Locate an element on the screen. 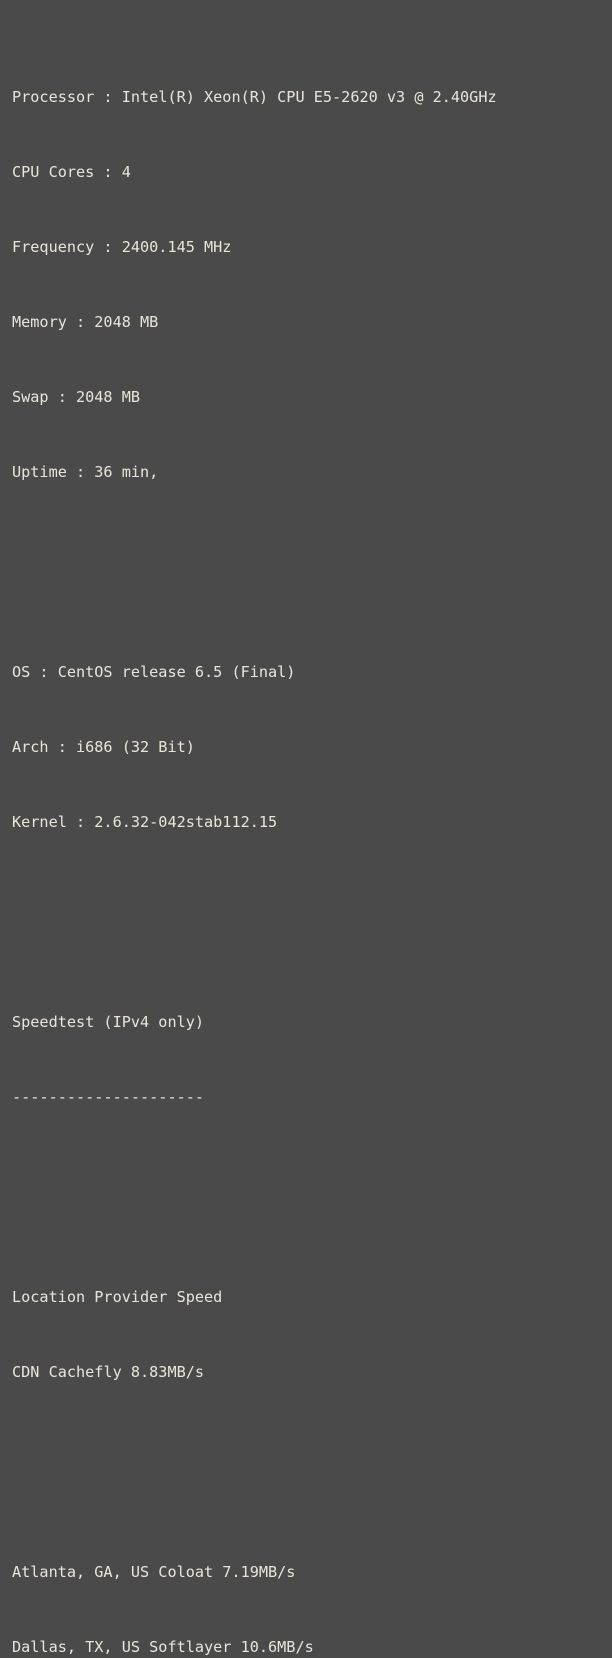 The image size is (612, 1658). speedtest-row-cdn: CDN Cachefly 8.83MB/s is located at coordinates (108, 1372).